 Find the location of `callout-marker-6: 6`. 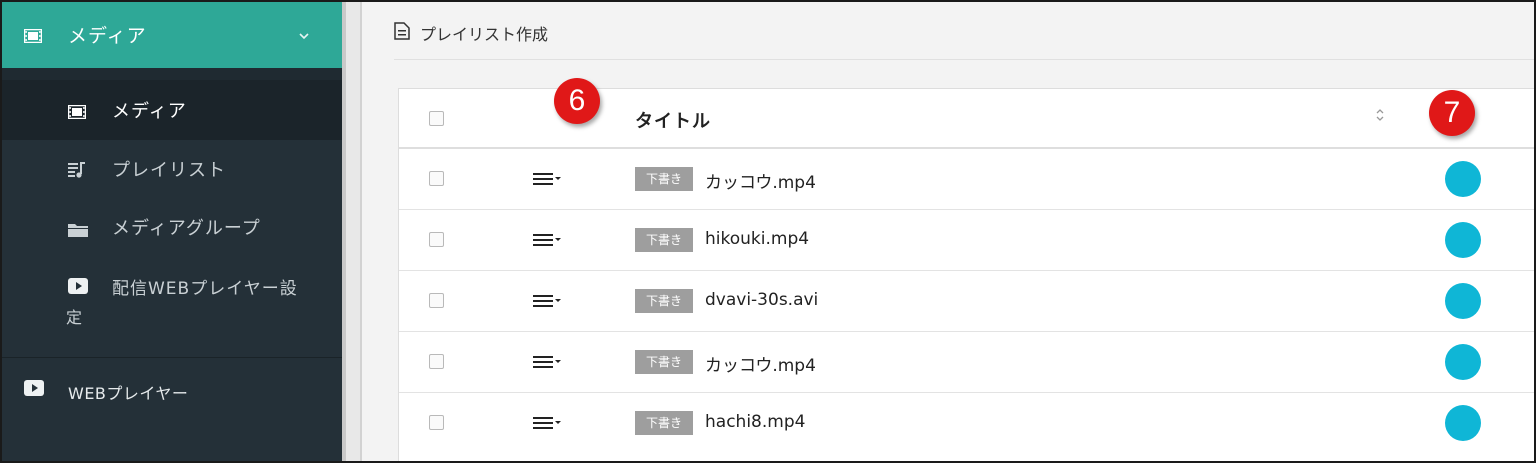

callout-marker-6: 6 is located at coordinates (577, 101).